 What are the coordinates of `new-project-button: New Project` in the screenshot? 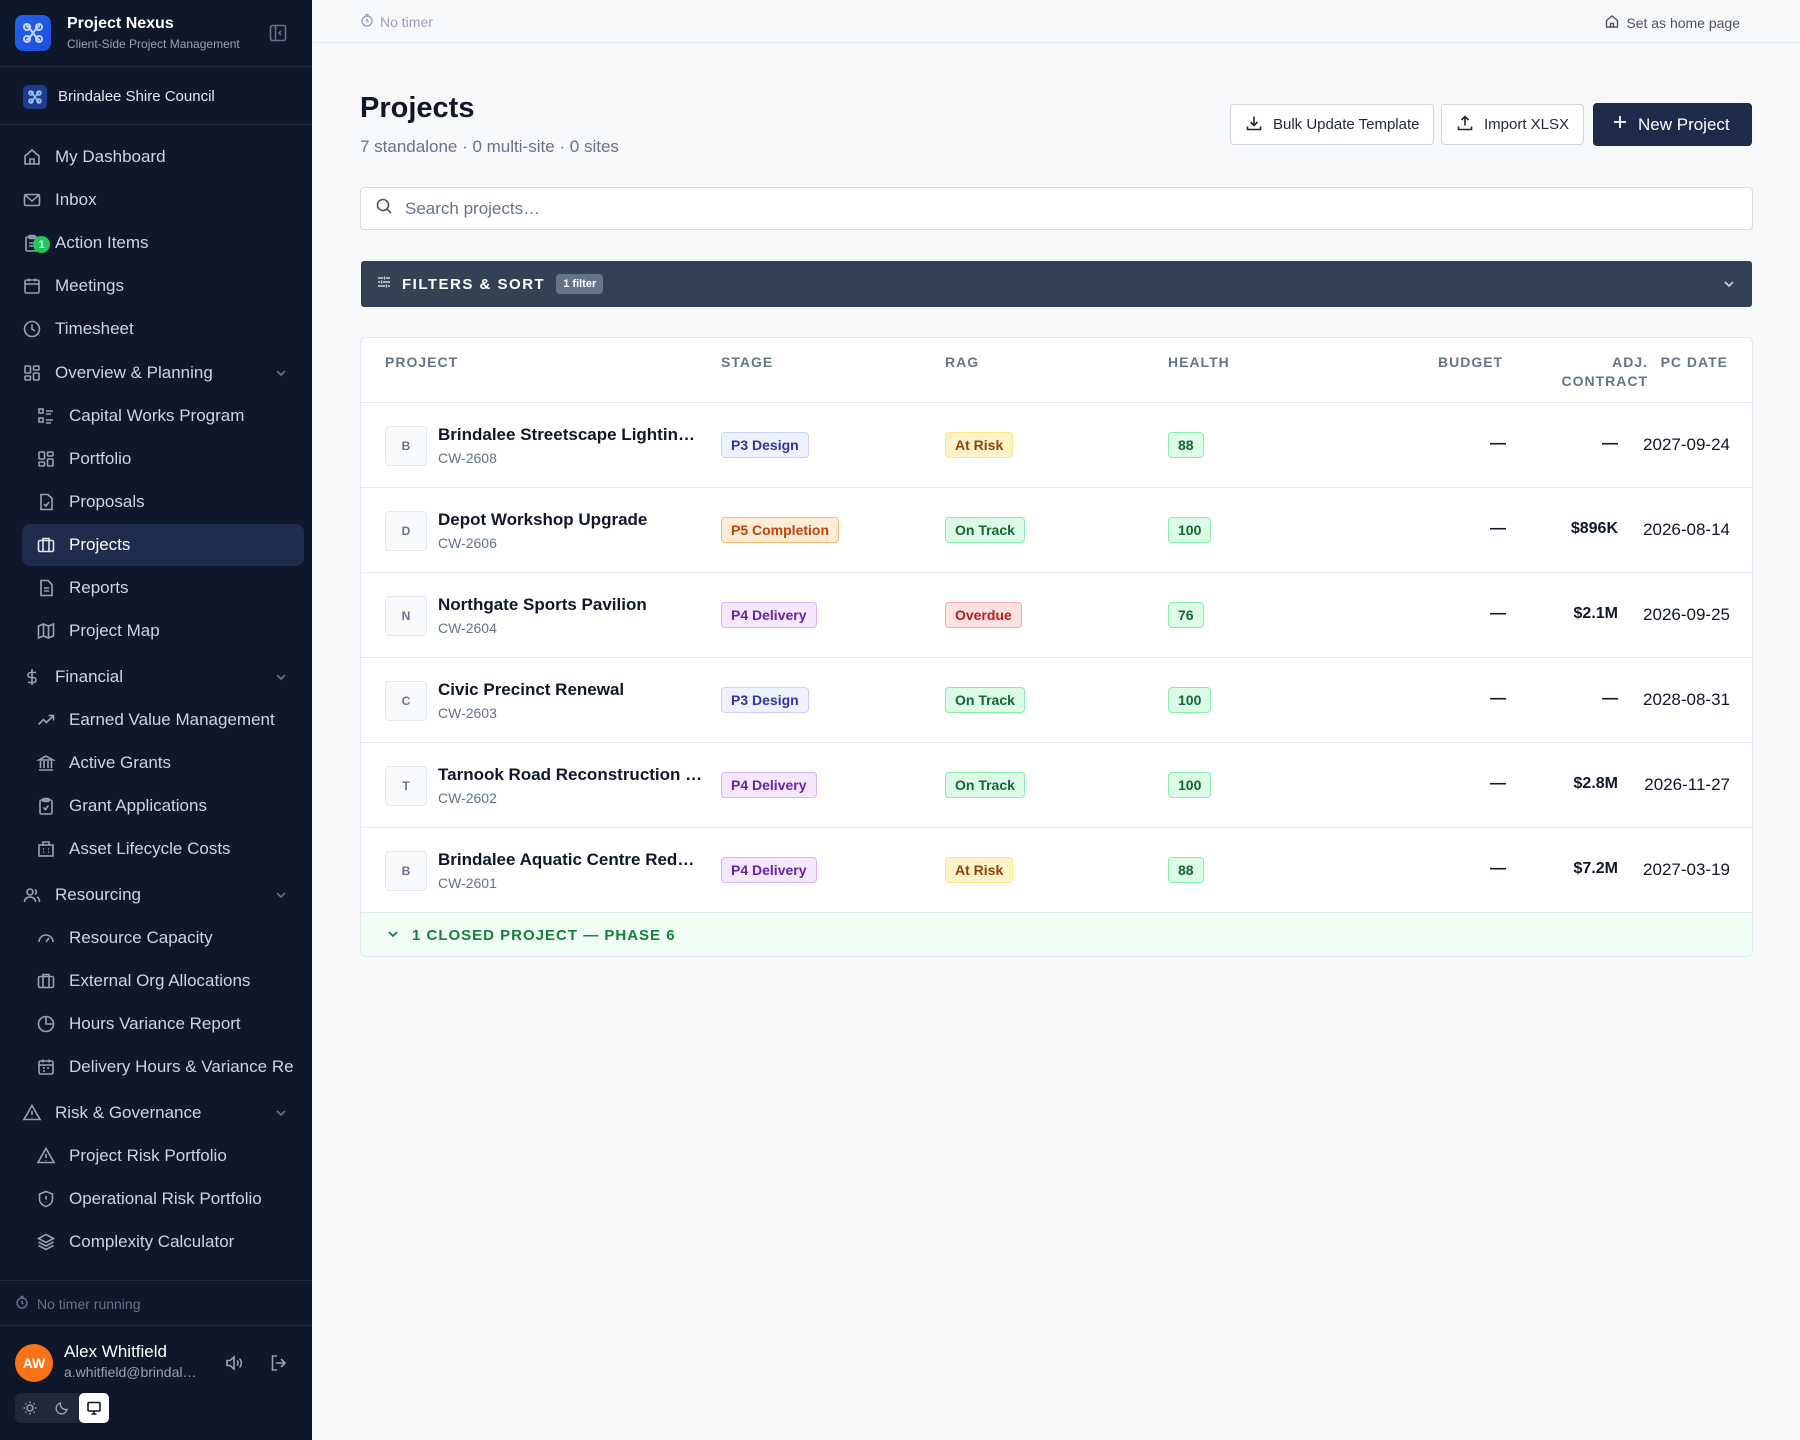 It's located at (1672, 124).